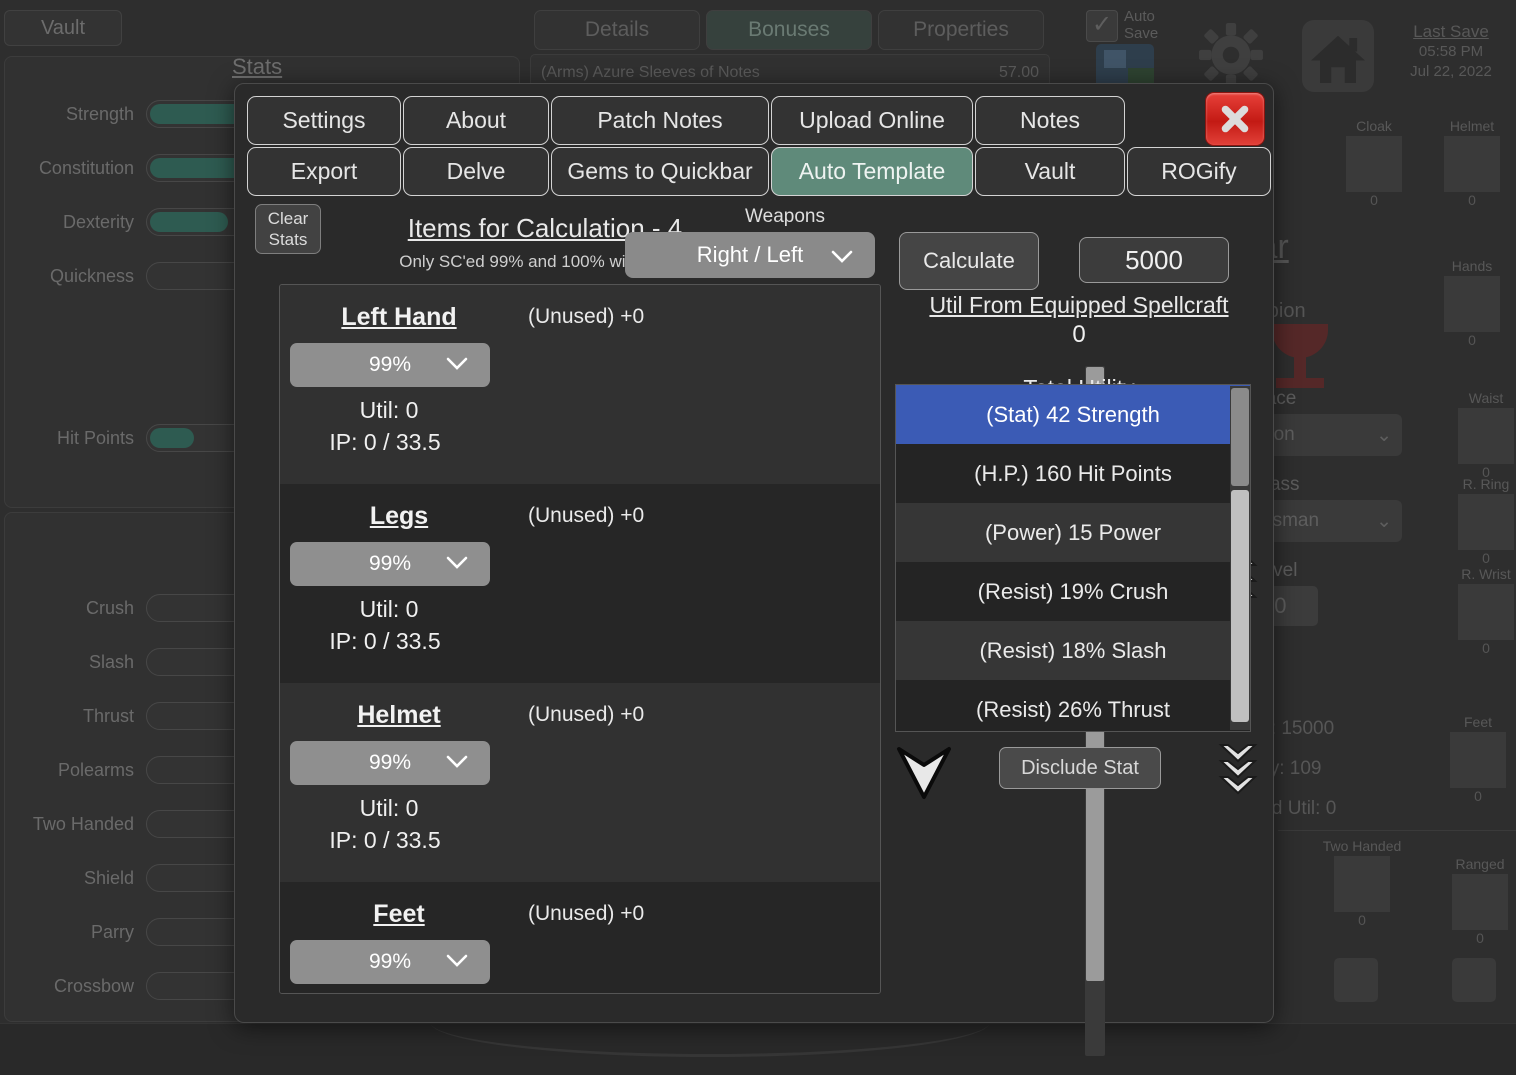 Image resolution: width=1516 pixels, height=1075 pixels. I want to click on menu-settings-button: Settings, so click(324, 120).